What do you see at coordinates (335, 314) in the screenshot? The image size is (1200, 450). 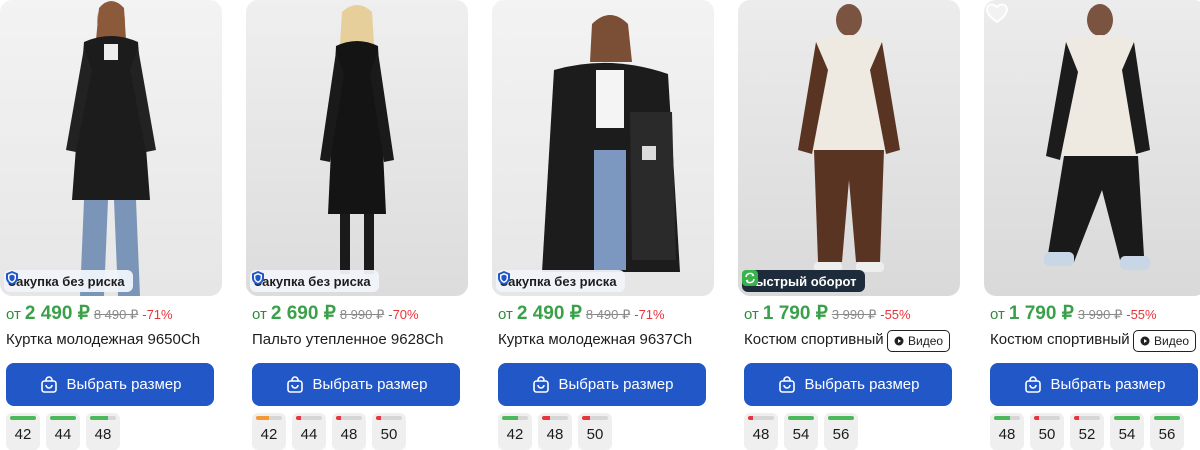 I see `price-row: от 2 690 ₽ 8 990 ₽ -70%` at bounding box center [335, 314].